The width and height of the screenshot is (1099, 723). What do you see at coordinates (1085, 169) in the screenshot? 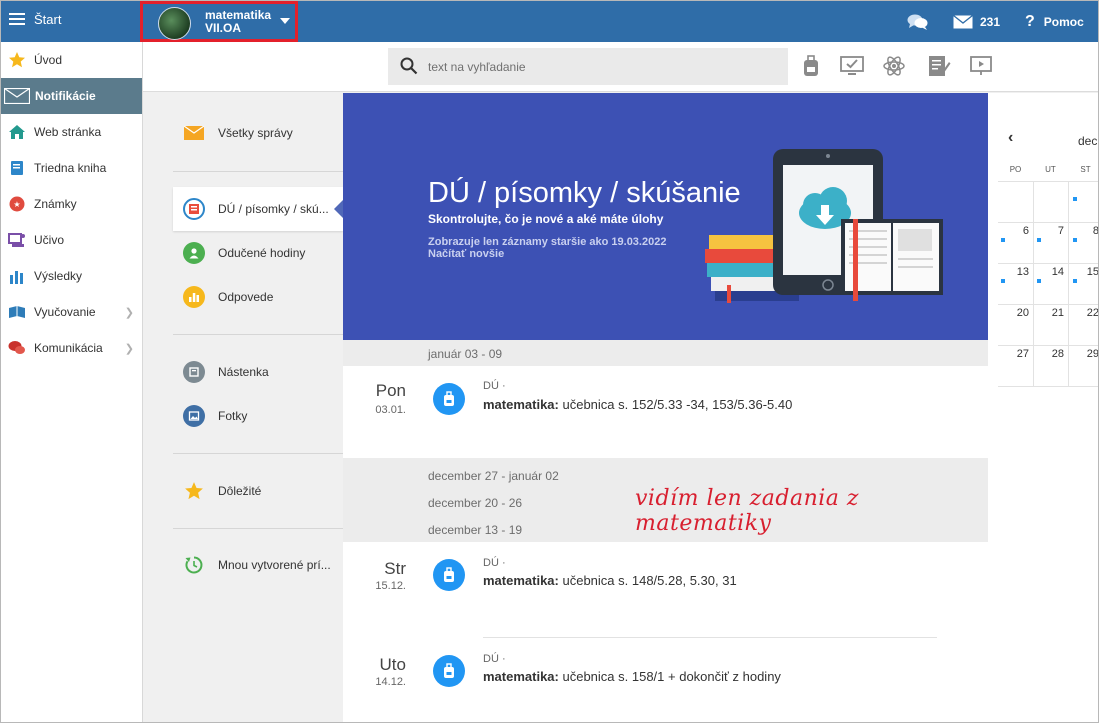
I see `calendar-weekday: ST` at bounding box center [1085, 169].